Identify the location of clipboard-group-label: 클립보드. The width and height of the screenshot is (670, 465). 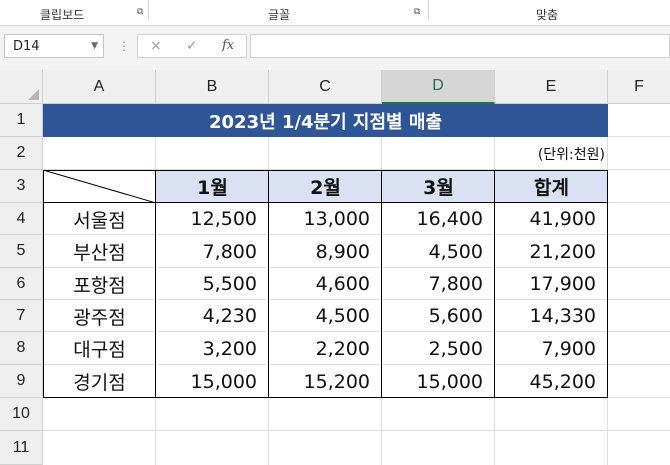
(62, 15).